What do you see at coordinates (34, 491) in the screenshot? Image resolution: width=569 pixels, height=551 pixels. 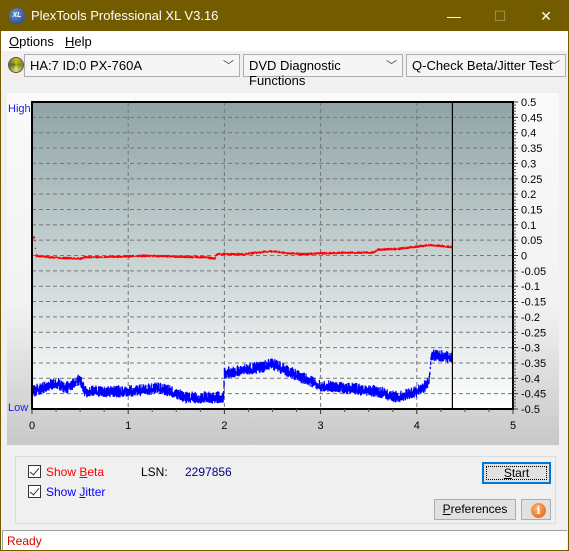 I see `show-jitter-checkbox` at bounding box center [34, 491].